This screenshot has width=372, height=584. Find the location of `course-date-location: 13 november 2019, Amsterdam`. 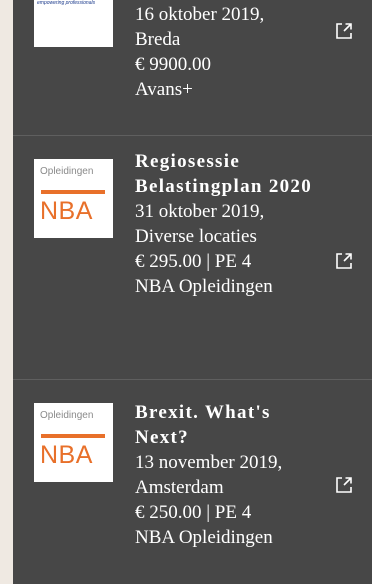

course-date-location: 13 november 2019, Amsterdam is located at coordinates (209, 475).